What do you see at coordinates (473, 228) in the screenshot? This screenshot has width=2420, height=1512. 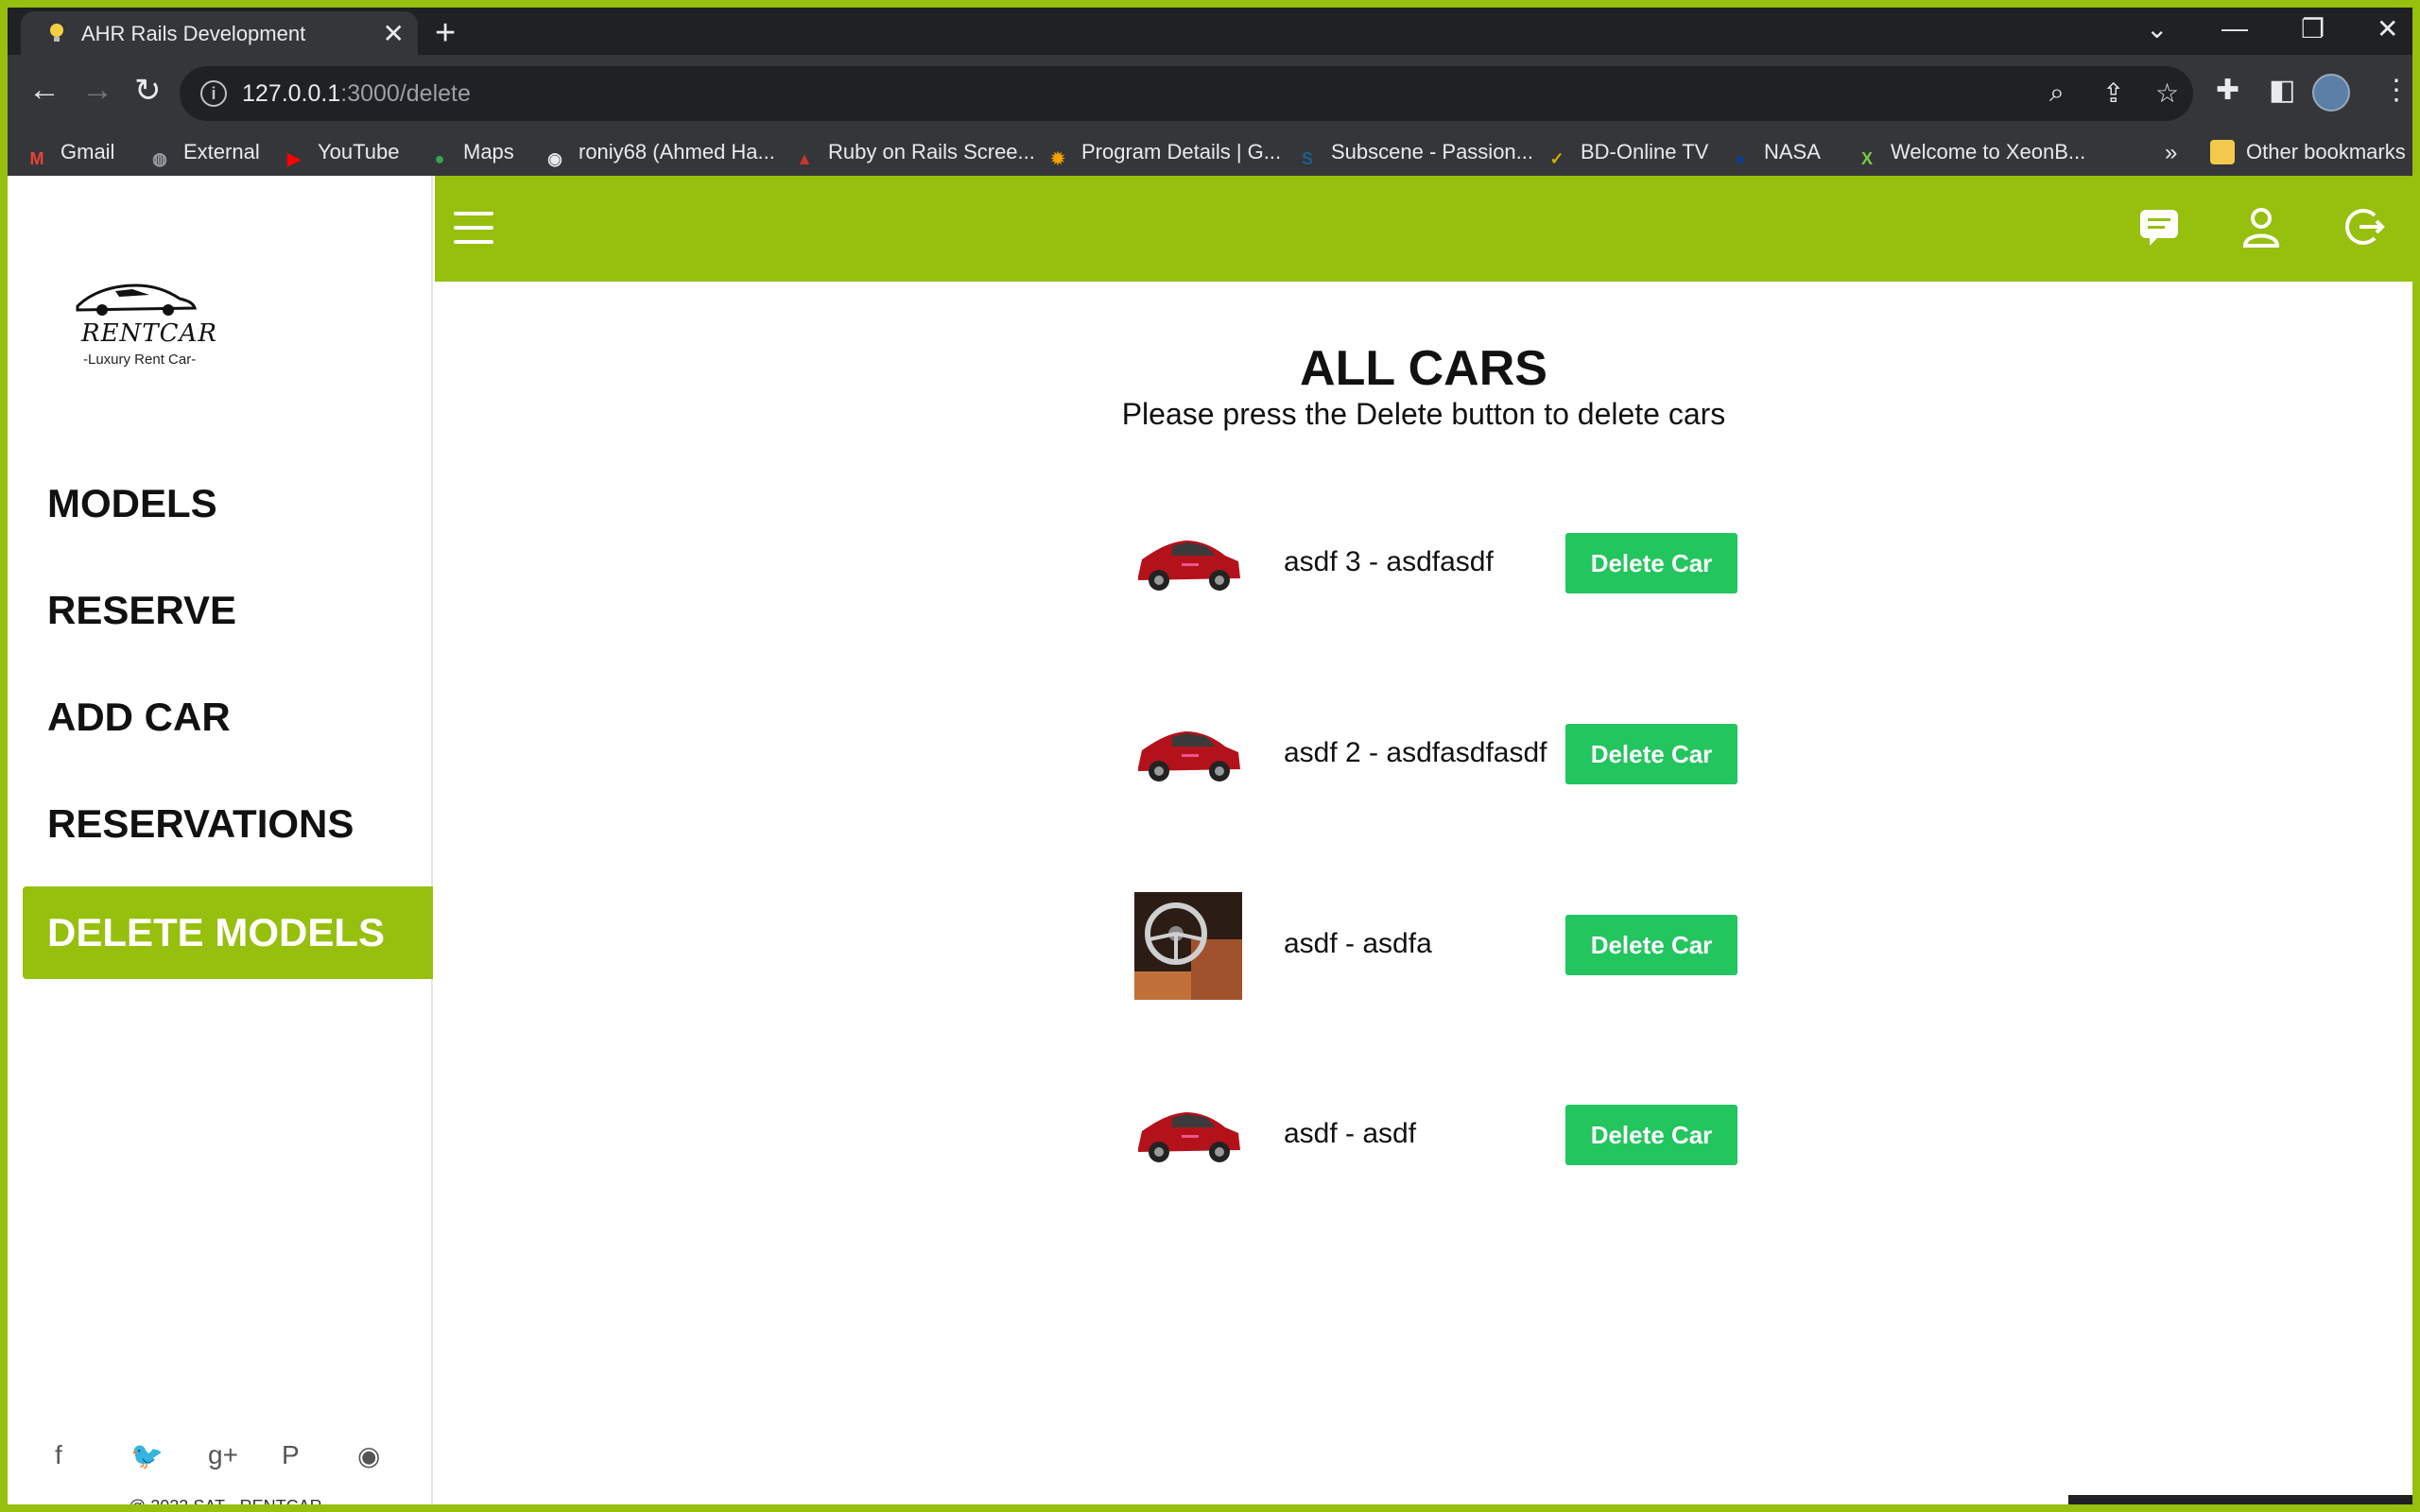 I see `hamburger-menu-icon` at bounding box center [473, 228].